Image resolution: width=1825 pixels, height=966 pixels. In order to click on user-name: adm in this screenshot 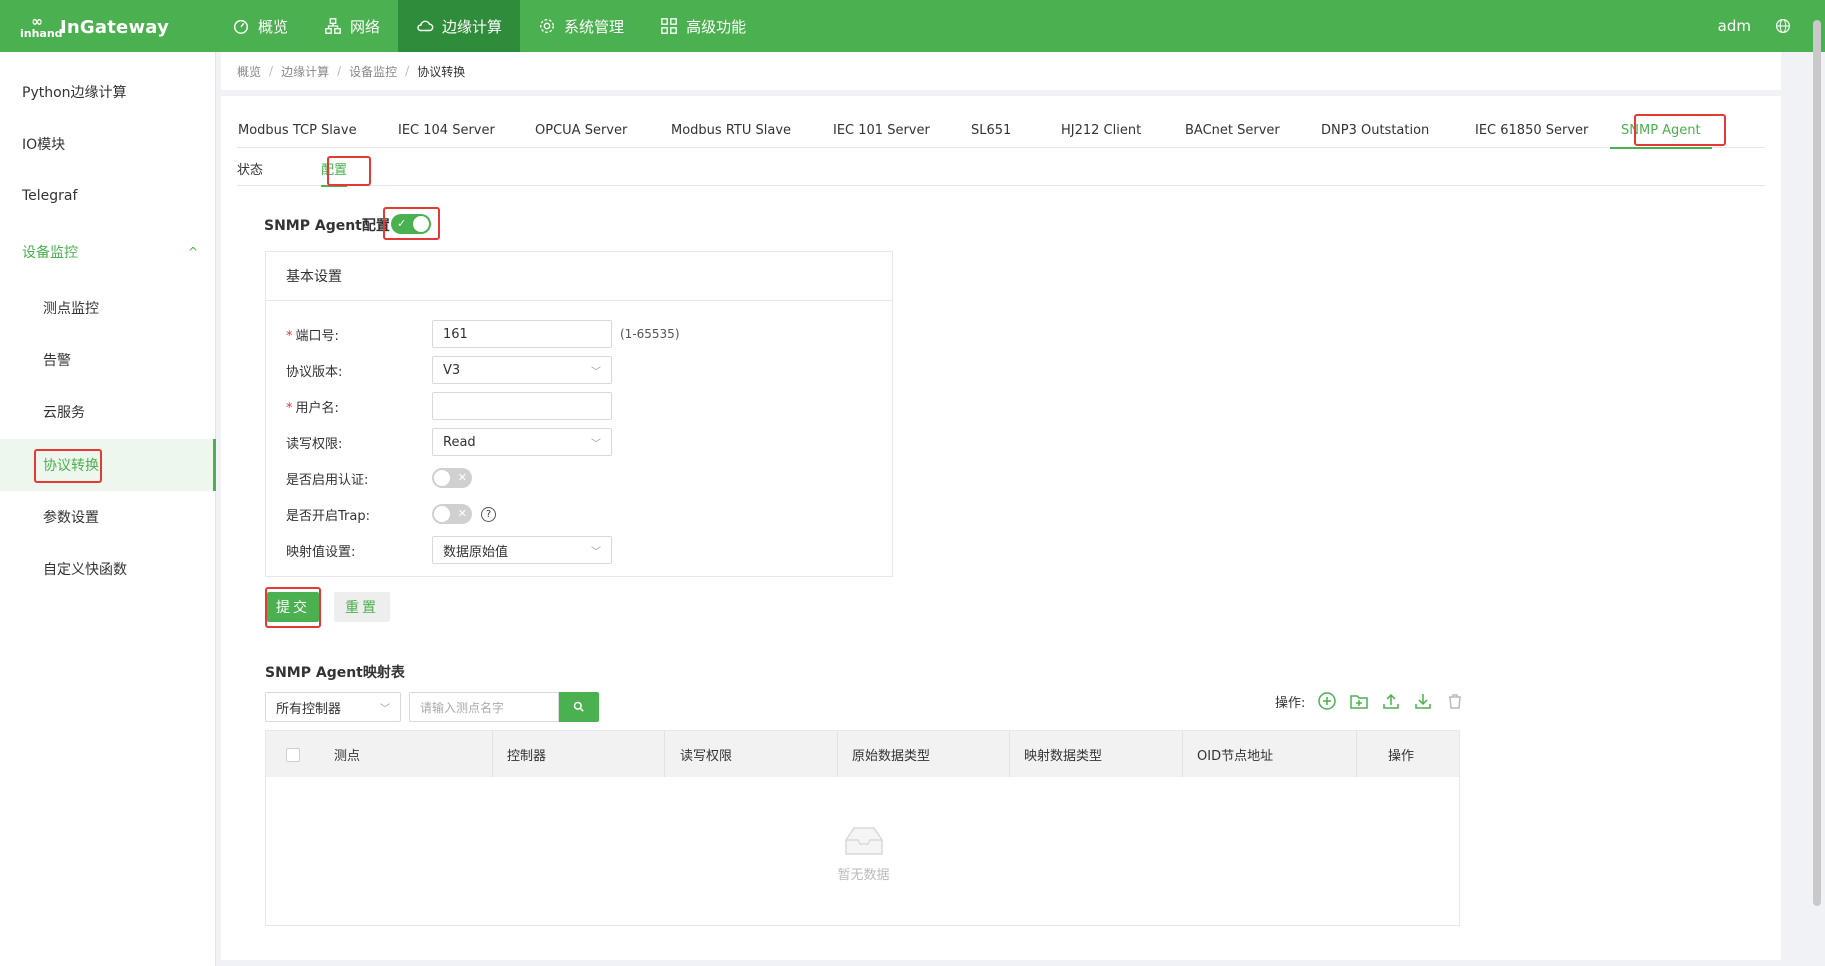, I will do `click(1734, 26)`.